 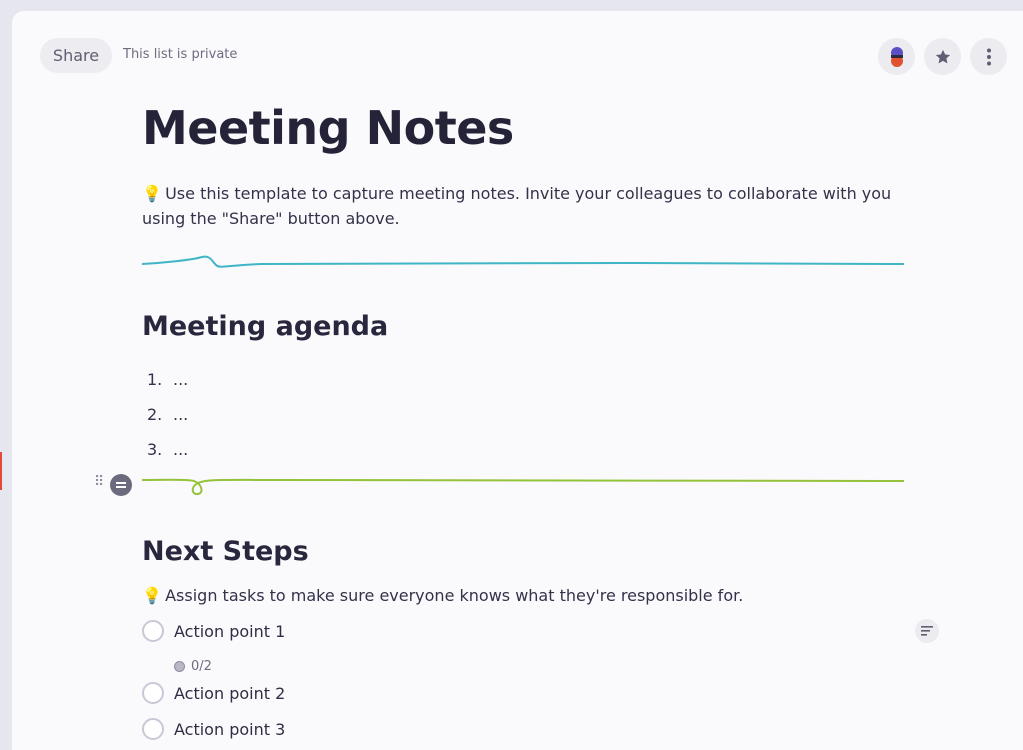 I want to click on task-item: Action point 2, so click(x=213, y=693).